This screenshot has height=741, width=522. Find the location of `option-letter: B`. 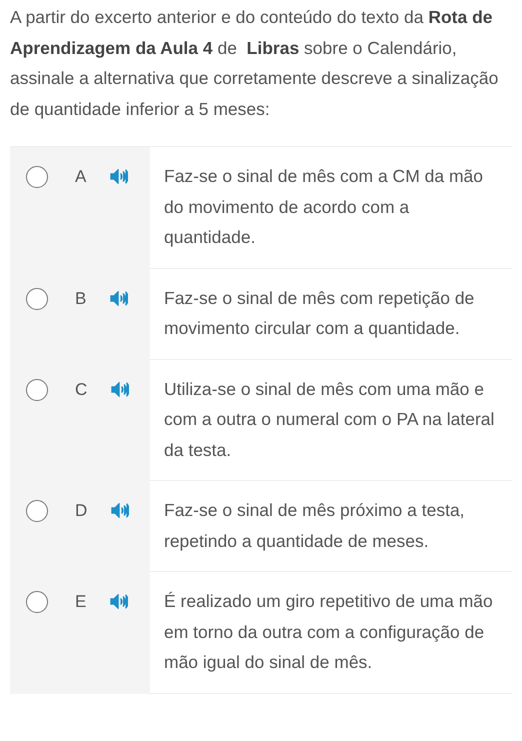

option-letter: B is located at coordinates (80, 299).